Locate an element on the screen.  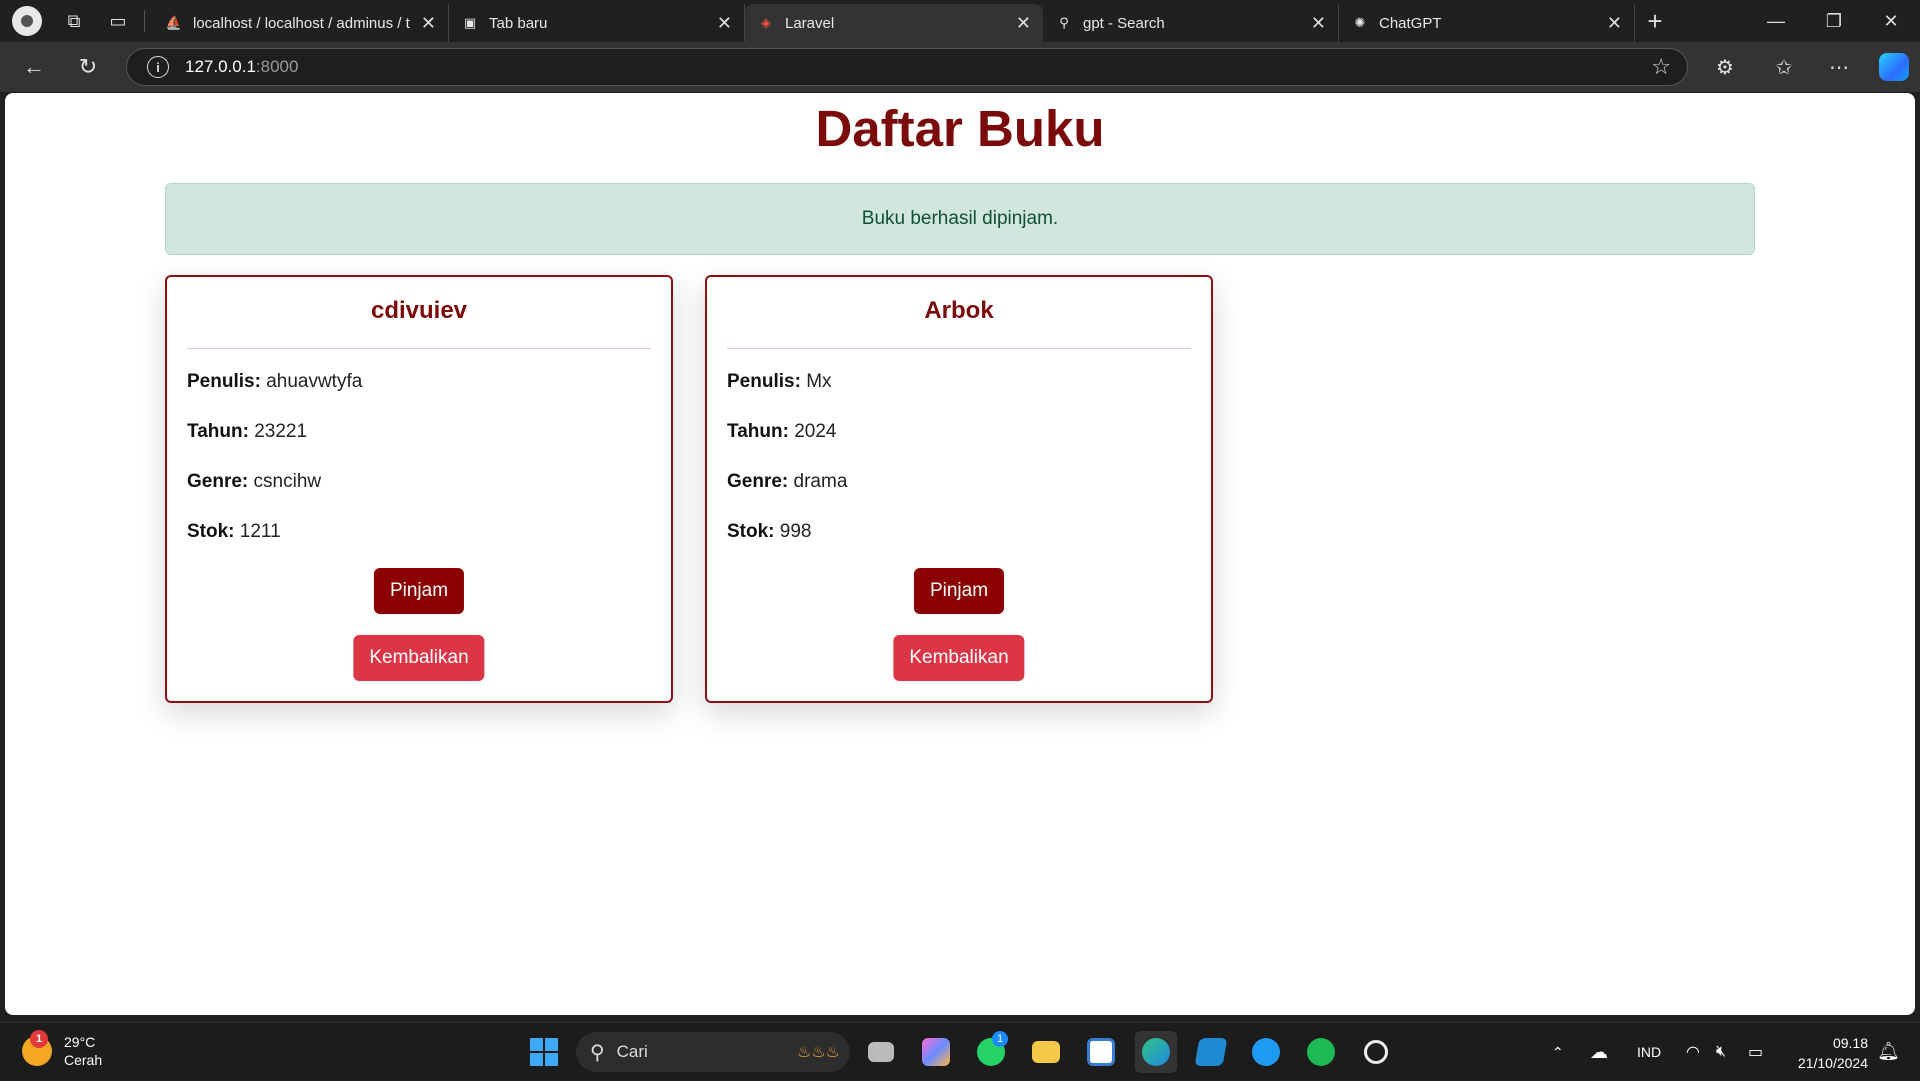
profile-avatar is located at coordinates (27, 21).